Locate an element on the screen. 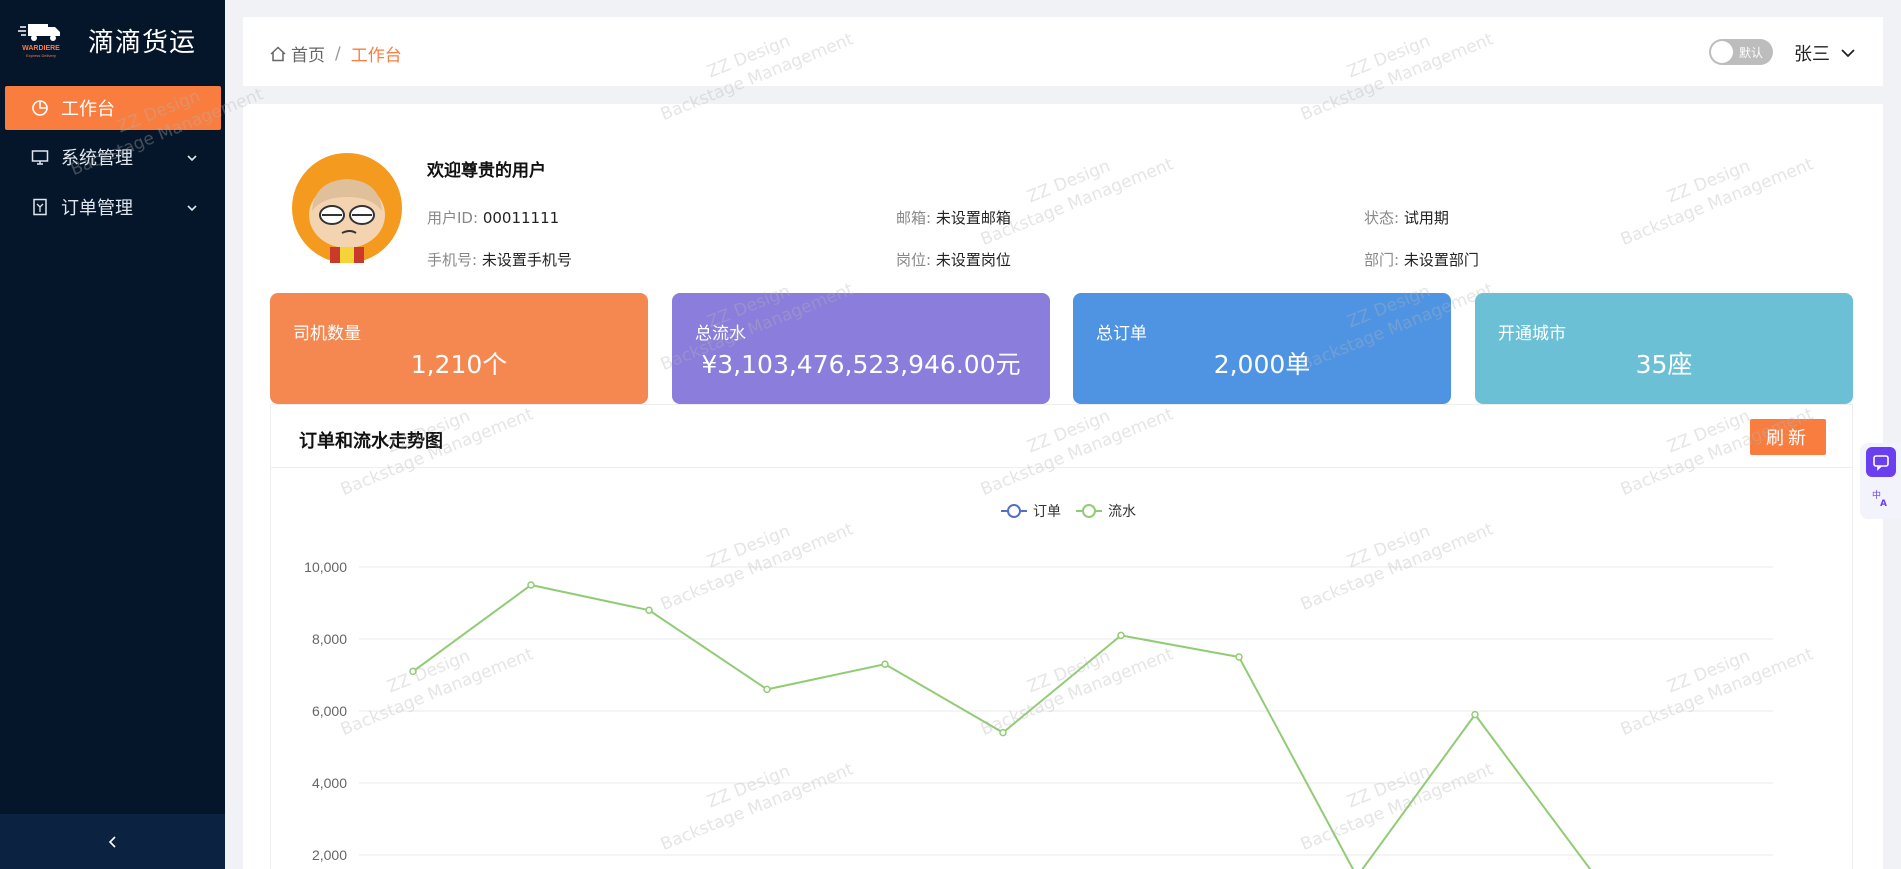  sidebar-item-orders: 订单管理 is located at coordinates (113, 207).